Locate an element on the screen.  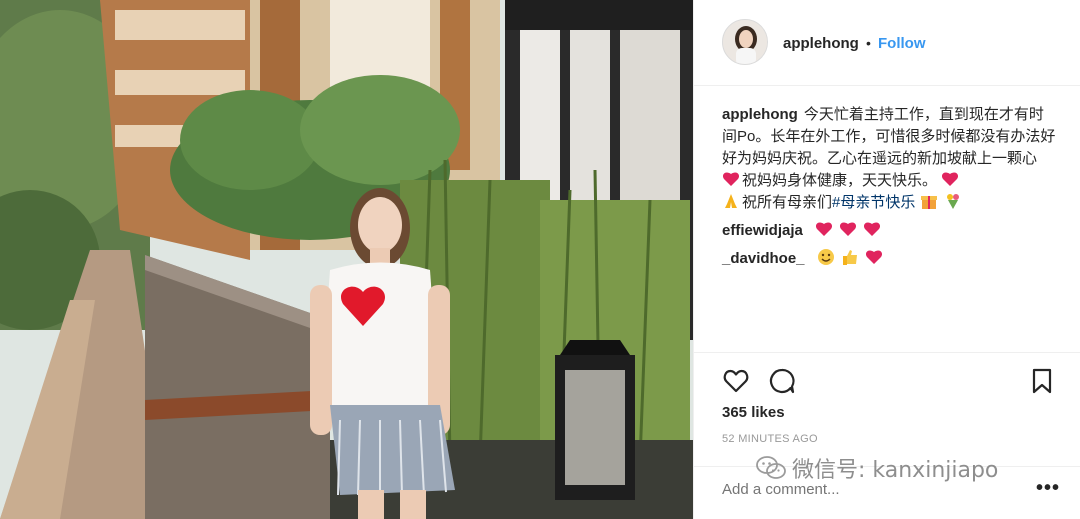
smile-emoji-icon is located at coordinates (825, 257).